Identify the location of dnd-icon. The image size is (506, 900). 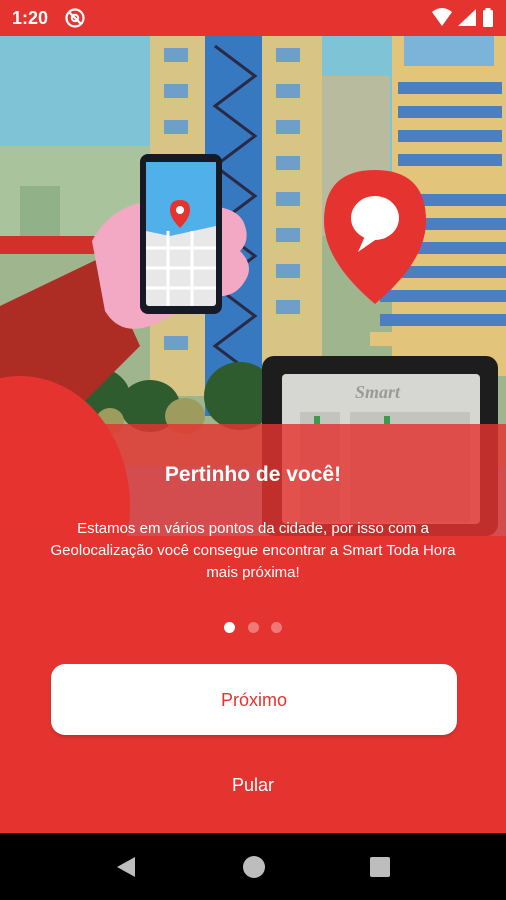
(75, 18).